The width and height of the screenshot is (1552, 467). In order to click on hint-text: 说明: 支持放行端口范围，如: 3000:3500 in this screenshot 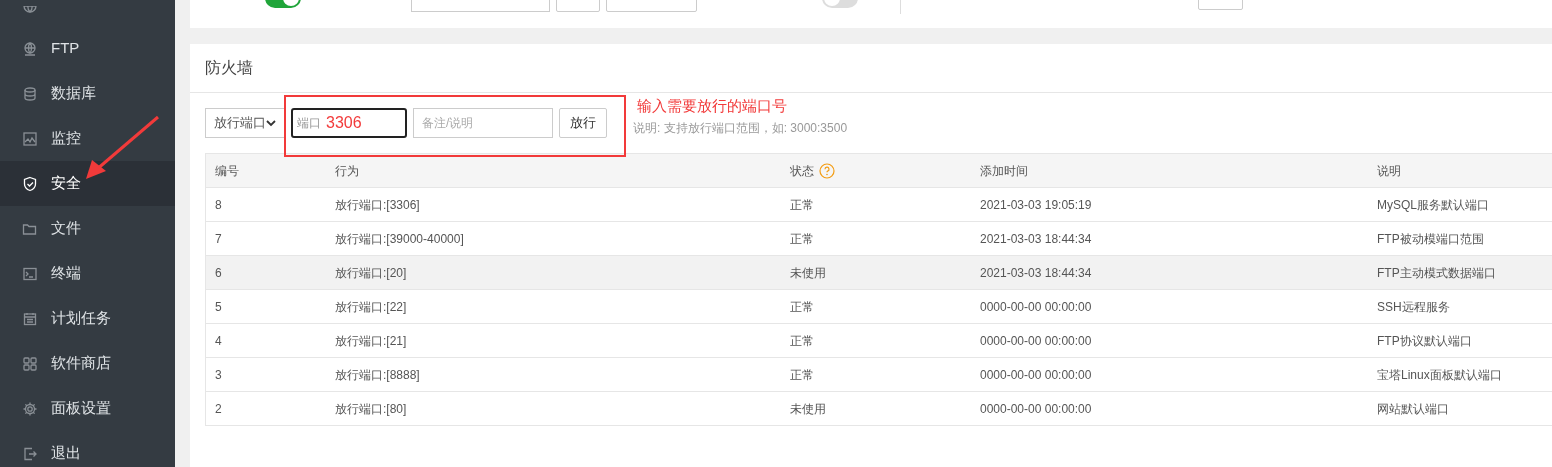, I will do `click(740, 128)`.